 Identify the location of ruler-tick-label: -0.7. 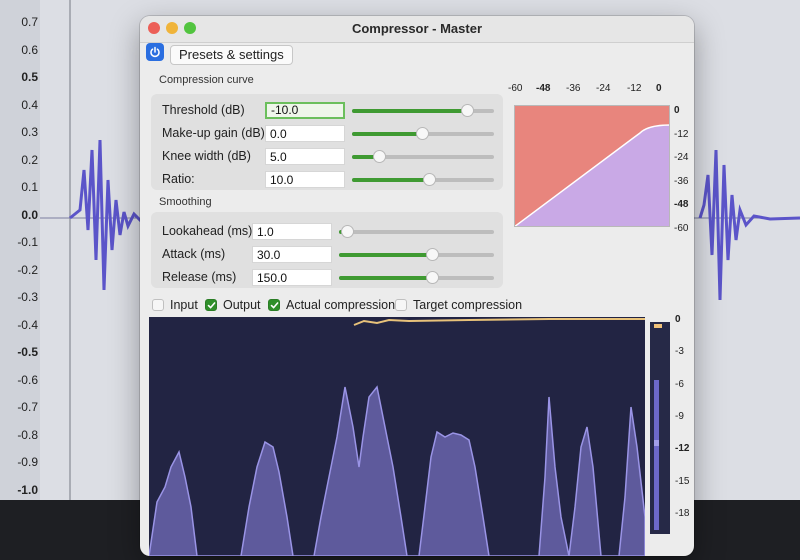
(27, 407).